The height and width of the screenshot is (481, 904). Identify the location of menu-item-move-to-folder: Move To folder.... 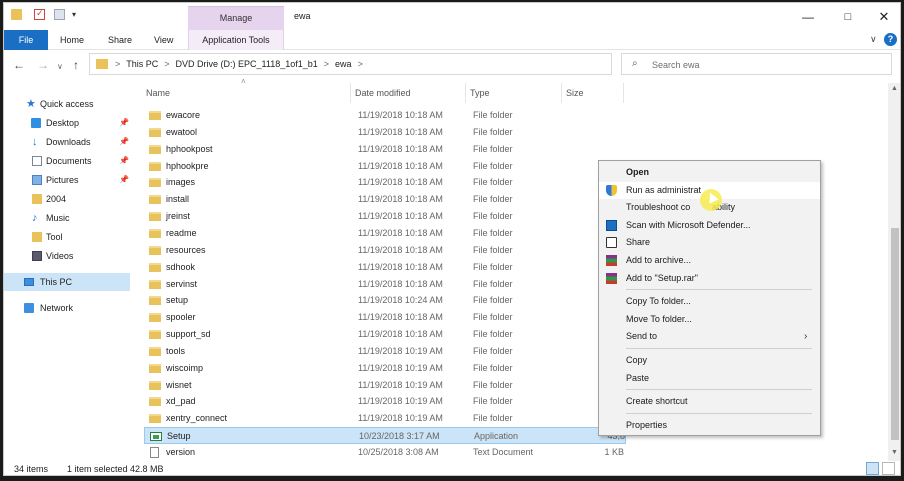
(709, 319).